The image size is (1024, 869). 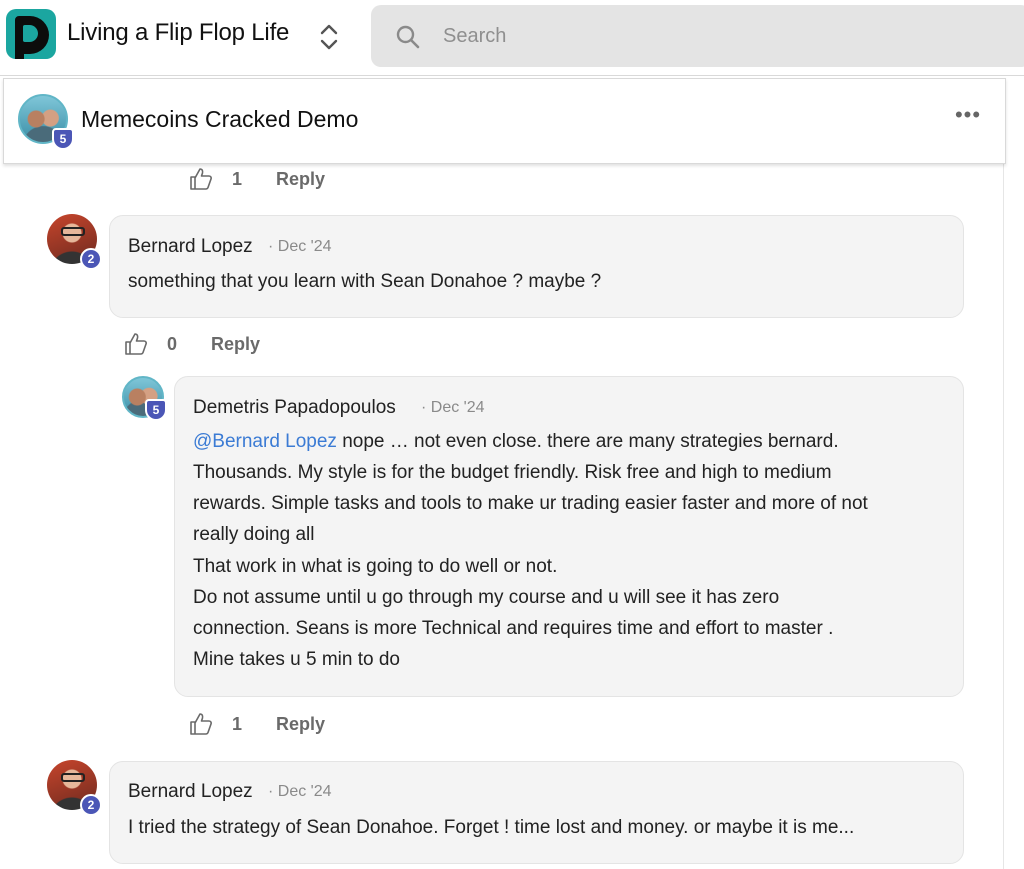 What do you see at coordinates (31, 34) in the screenshot?
I see `group-logo` at bounding box center [31, 34].